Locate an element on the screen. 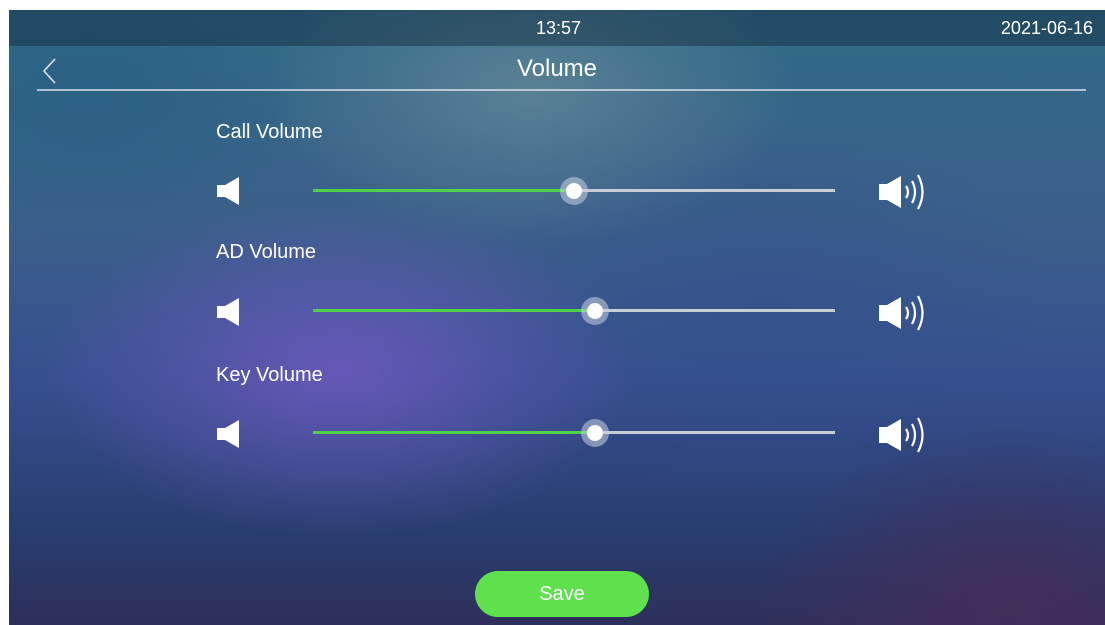  call-volume-slider is located at coordinates (574, 191).